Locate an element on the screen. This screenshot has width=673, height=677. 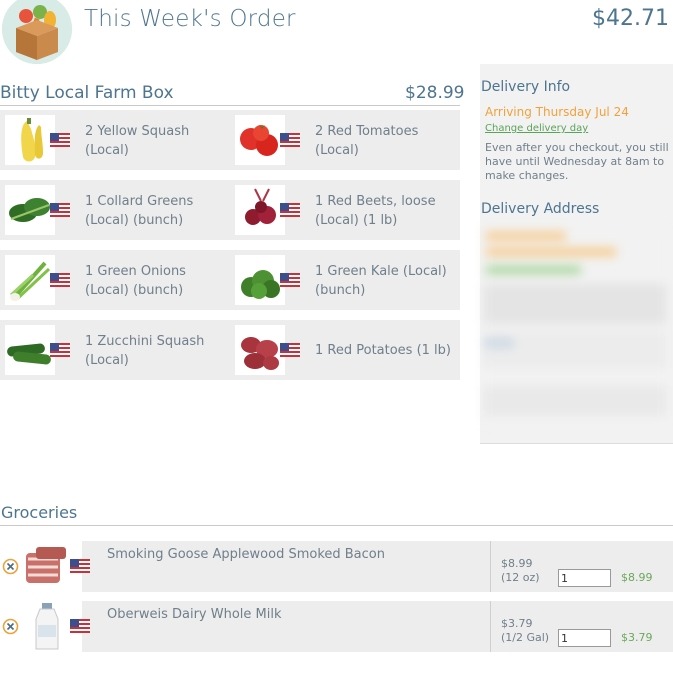
collard-greens-icon is located at coordinates (30, 210).